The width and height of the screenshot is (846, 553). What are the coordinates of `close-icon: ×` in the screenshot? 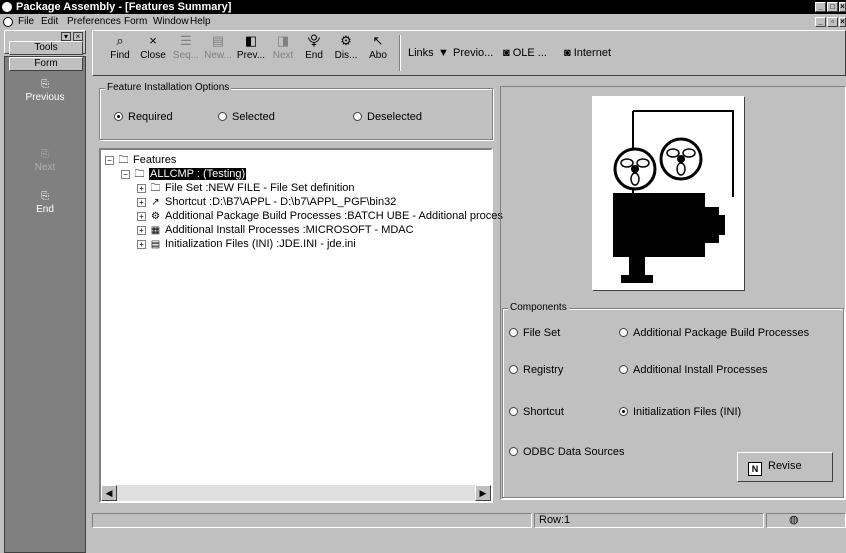 It's located at (153, 40).